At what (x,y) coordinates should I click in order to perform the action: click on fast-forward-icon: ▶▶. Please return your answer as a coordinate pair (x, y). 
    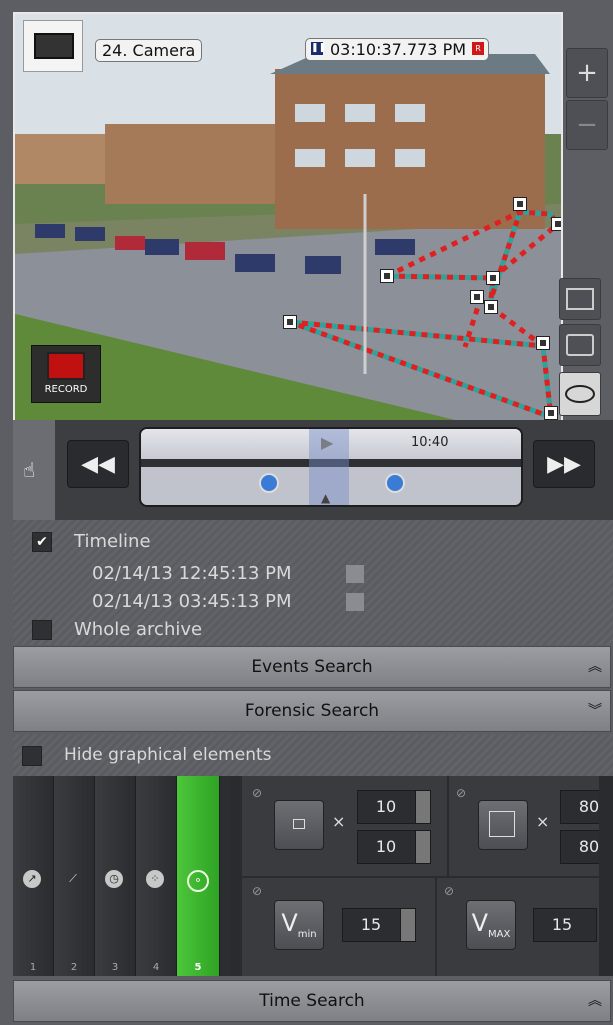
    Looking at the image, I should click on (564, 464).